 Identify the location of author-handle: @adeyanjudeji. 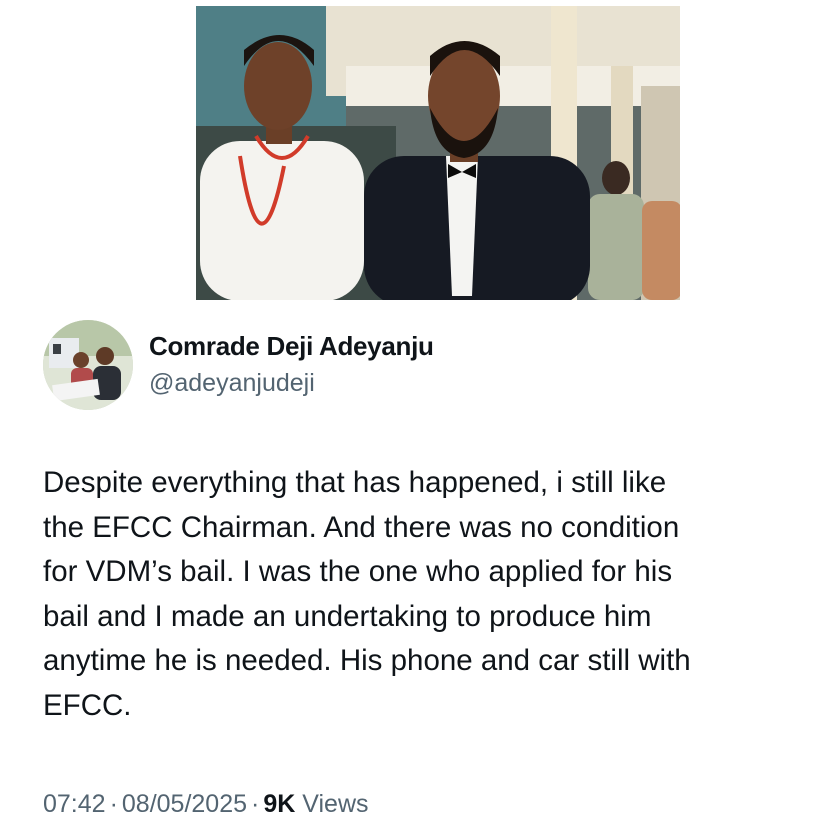
(232, 383).